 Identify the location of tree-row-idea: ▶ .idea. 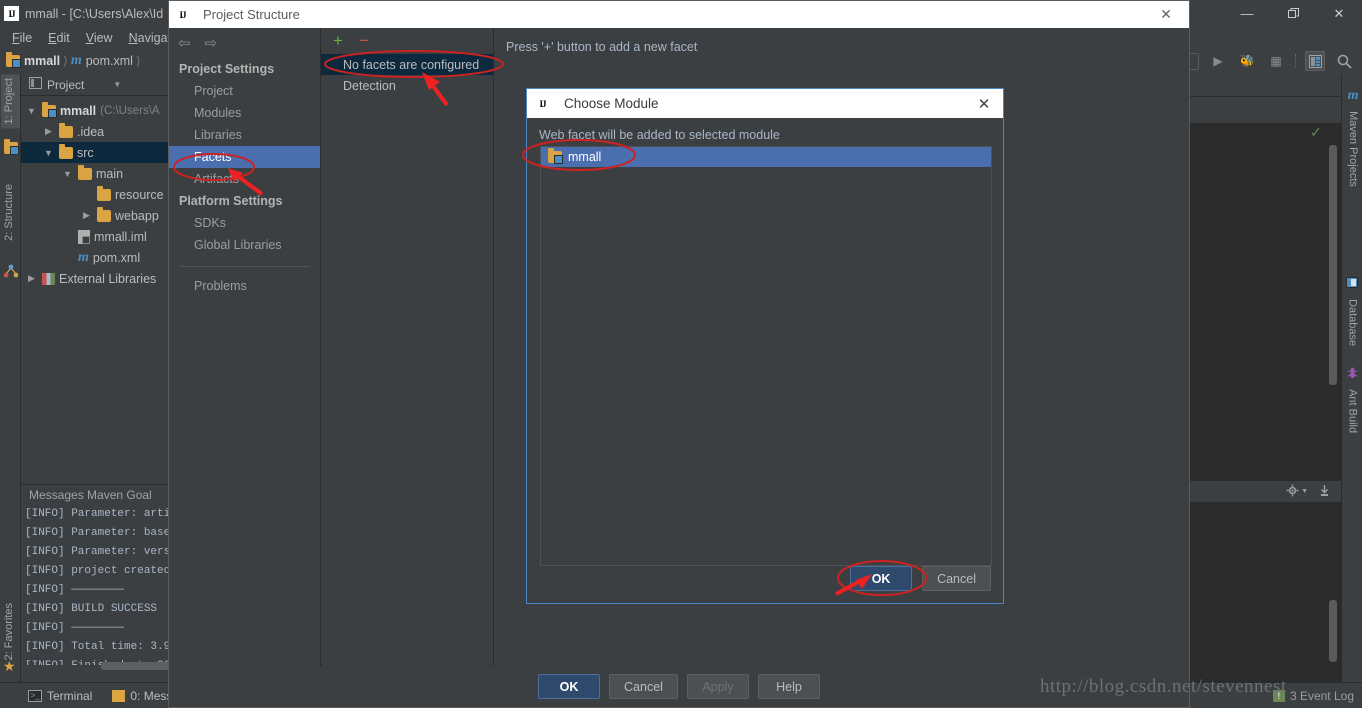
(94, 131).